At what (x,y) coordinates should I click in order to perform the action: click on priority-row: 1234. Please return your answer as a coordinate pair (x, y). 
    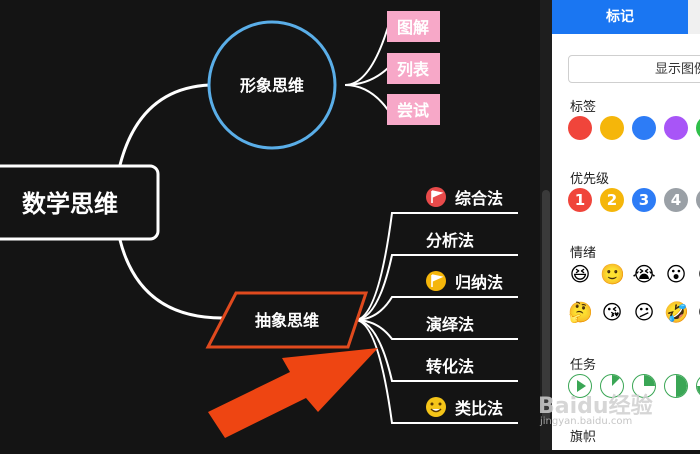
    Looking at the image, I should click on (634, 201).